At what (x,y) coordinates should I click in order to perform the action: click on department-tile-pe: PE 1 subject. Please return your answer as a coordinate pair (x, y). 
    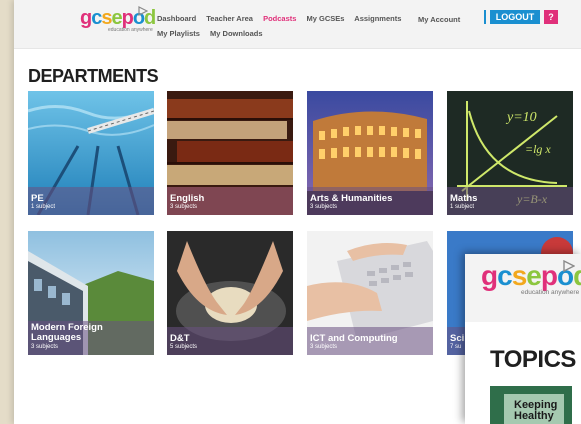
    Looking at the image, I should click on (91, 153).